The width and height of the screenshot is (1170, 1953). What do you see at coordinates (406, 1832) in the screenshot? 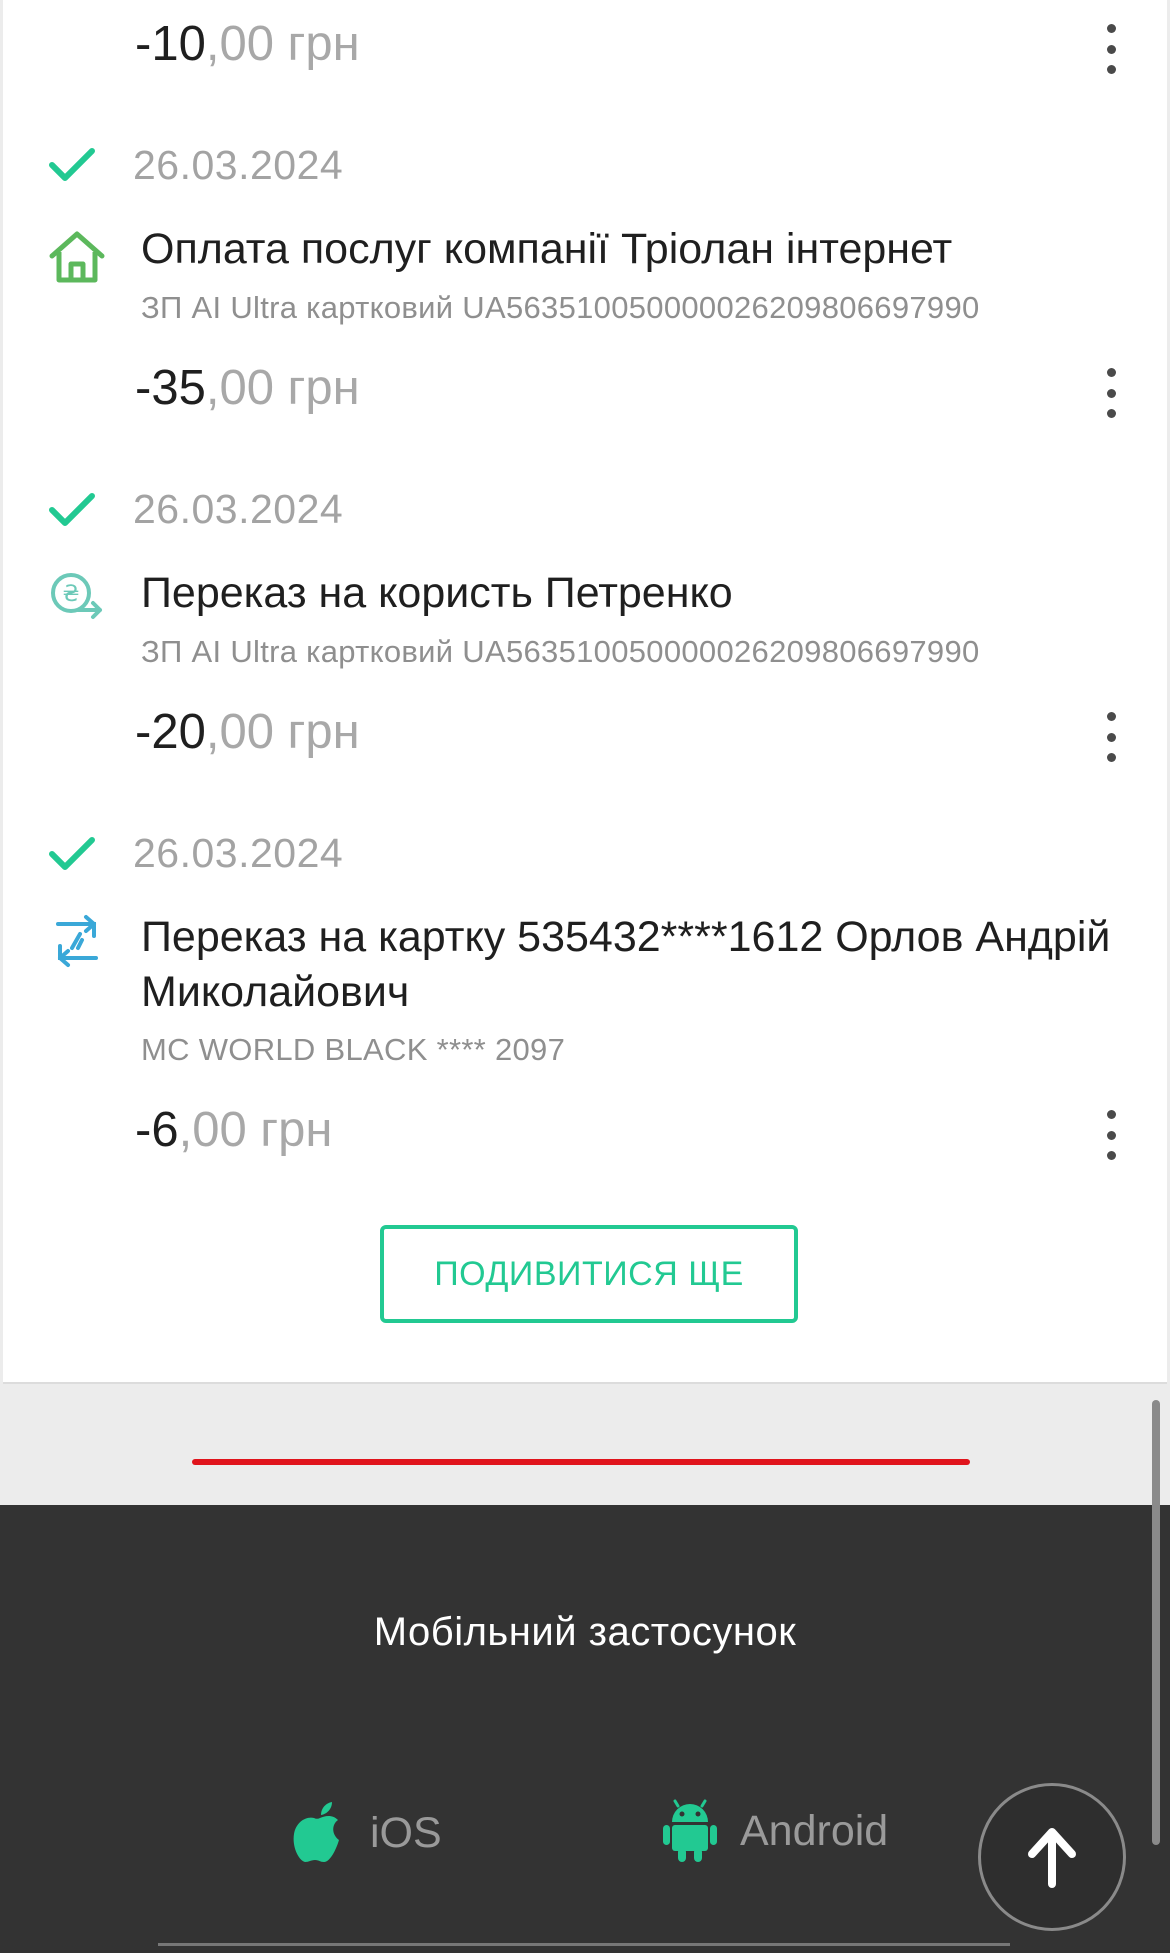
I see `ios-label: iOS` at bounding box center [406, 1832].